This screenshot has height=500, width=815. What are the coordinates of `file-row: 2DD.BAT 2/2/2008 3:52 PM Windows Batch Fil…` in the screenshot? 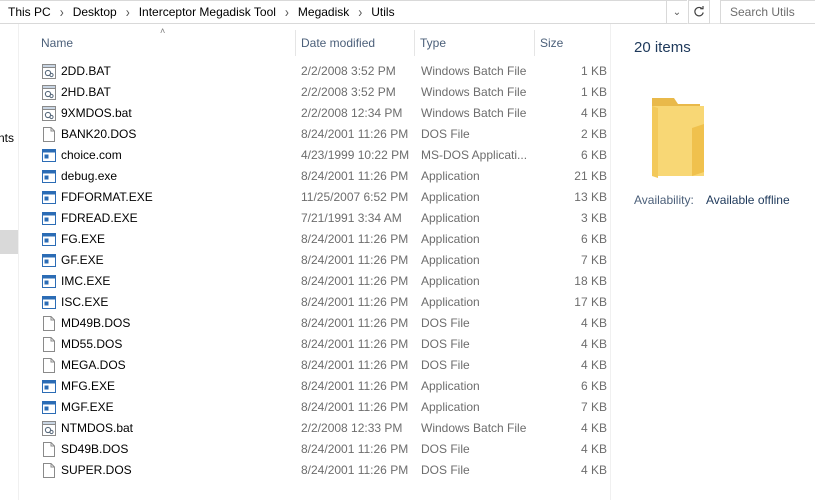 It's located at (322, 71).